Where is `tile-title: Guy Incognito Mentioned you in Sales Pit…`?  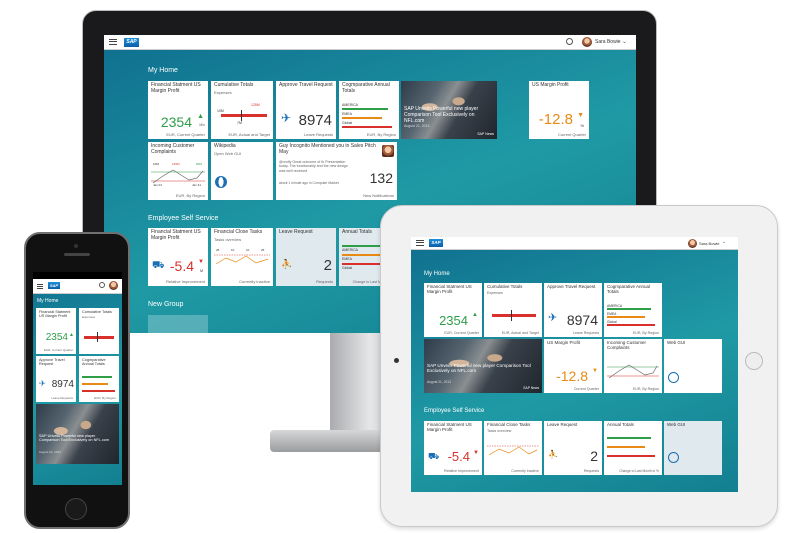
tile-title: Guy Incognito Mentioned you in Sales Pit… is located at coordinates (327, 149).